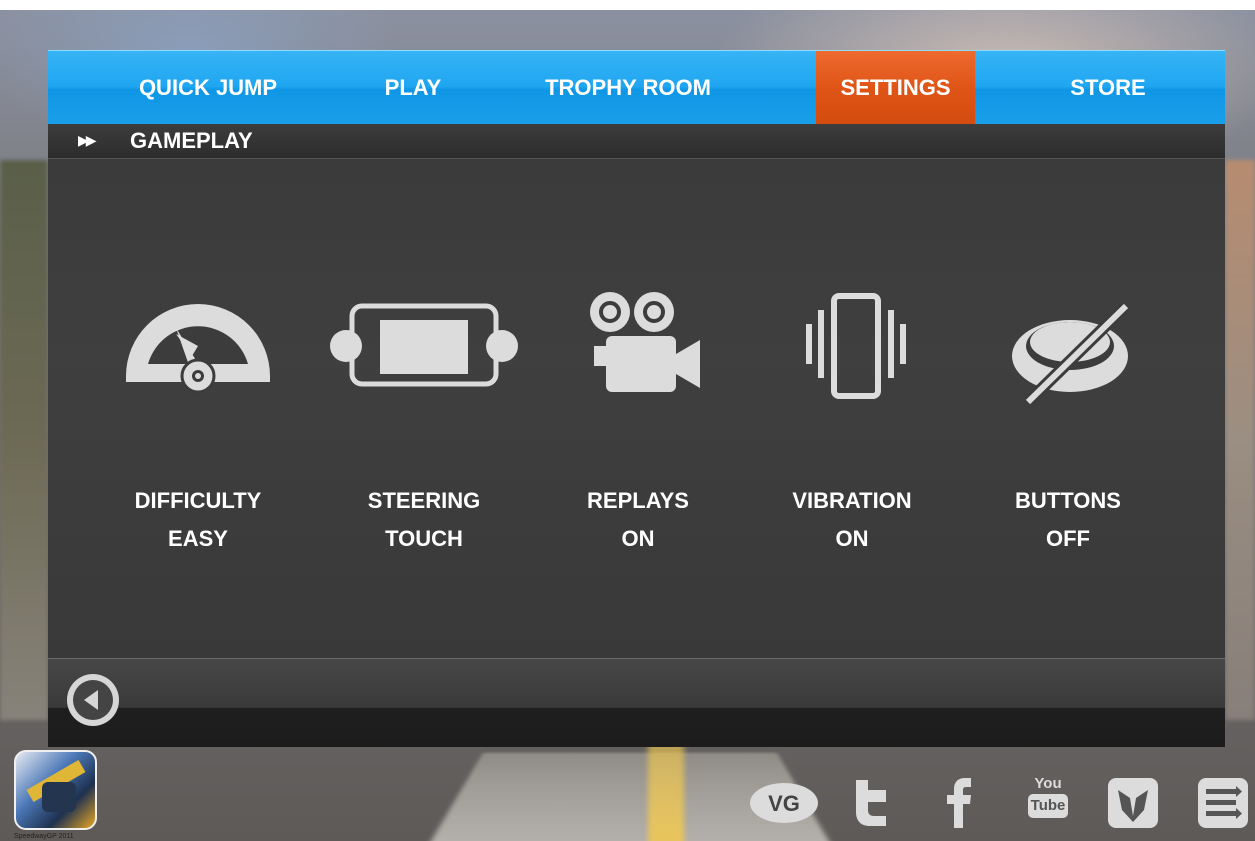 The width and height of the screenshot is (1255, 841). What do you see at coordinates (852, 417) in the screenshot?
I see `vibration-option: VIBRATION ON` at bounding box center [852, 417].